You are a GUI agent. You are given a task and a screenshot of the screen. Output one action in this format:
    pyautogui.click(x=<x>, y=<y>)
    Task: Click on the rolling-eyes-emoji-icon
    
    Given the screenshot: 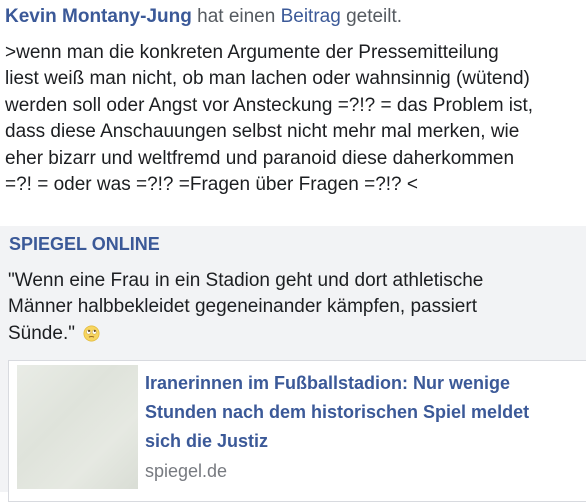 What is the action you would take?
    pyautogui.click(x=91, y=333)
    